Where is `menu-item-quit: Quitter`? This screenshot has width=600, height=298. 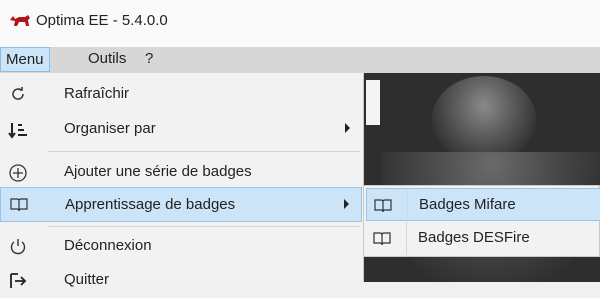
menu-item-quit: Quitter is located at coordinates (181, 280).